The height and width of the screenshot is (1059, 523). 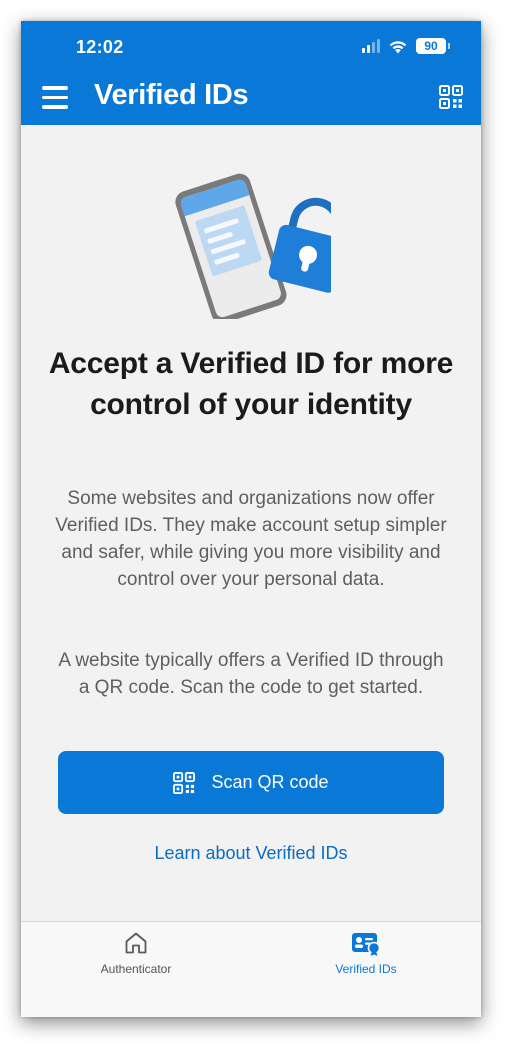 I want to click on home-icon, so click(x=136, y=943).